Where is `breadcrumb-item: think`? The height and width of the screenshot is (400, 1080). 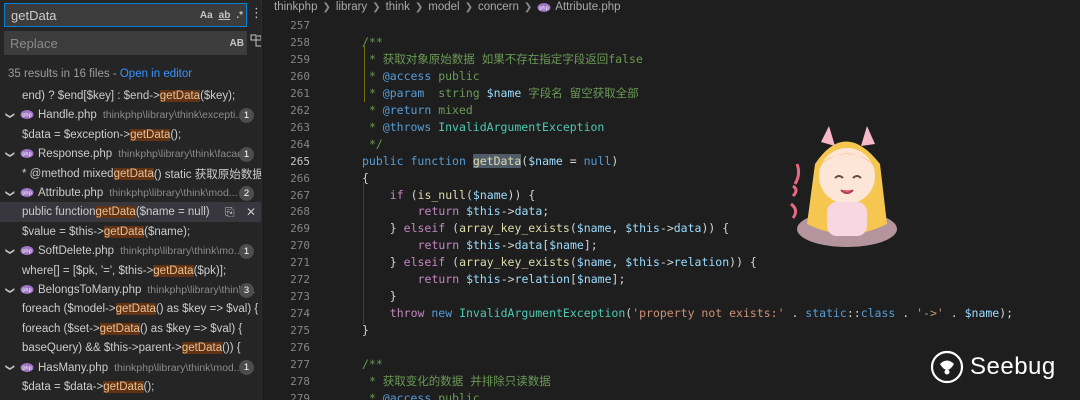
breadcrumb-item: think is located at coordinates (398, 7).